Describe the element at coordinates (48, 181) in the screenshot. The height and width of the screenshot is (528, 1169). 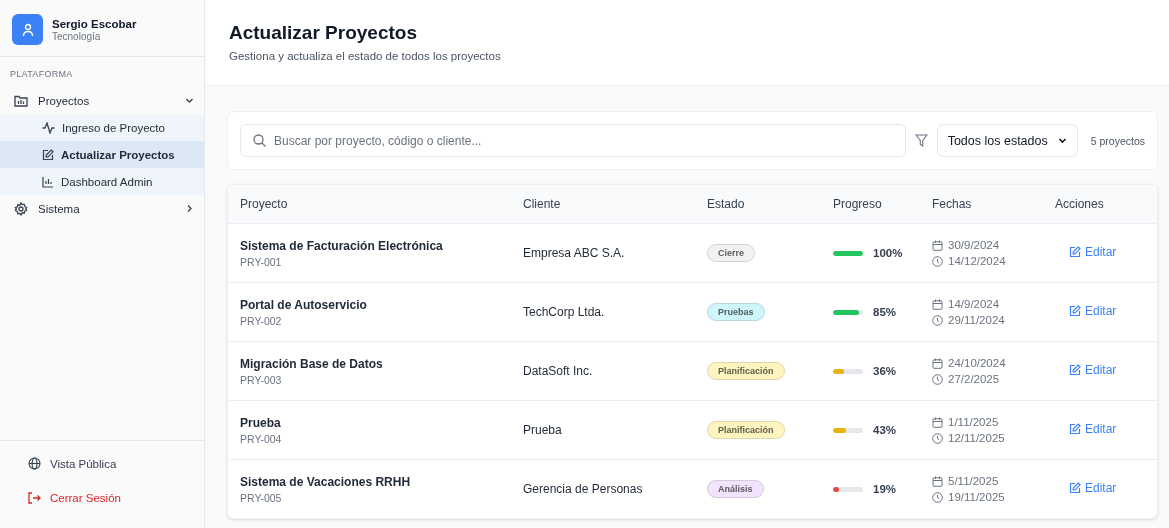
I see `bar-chart-icon` at that location.